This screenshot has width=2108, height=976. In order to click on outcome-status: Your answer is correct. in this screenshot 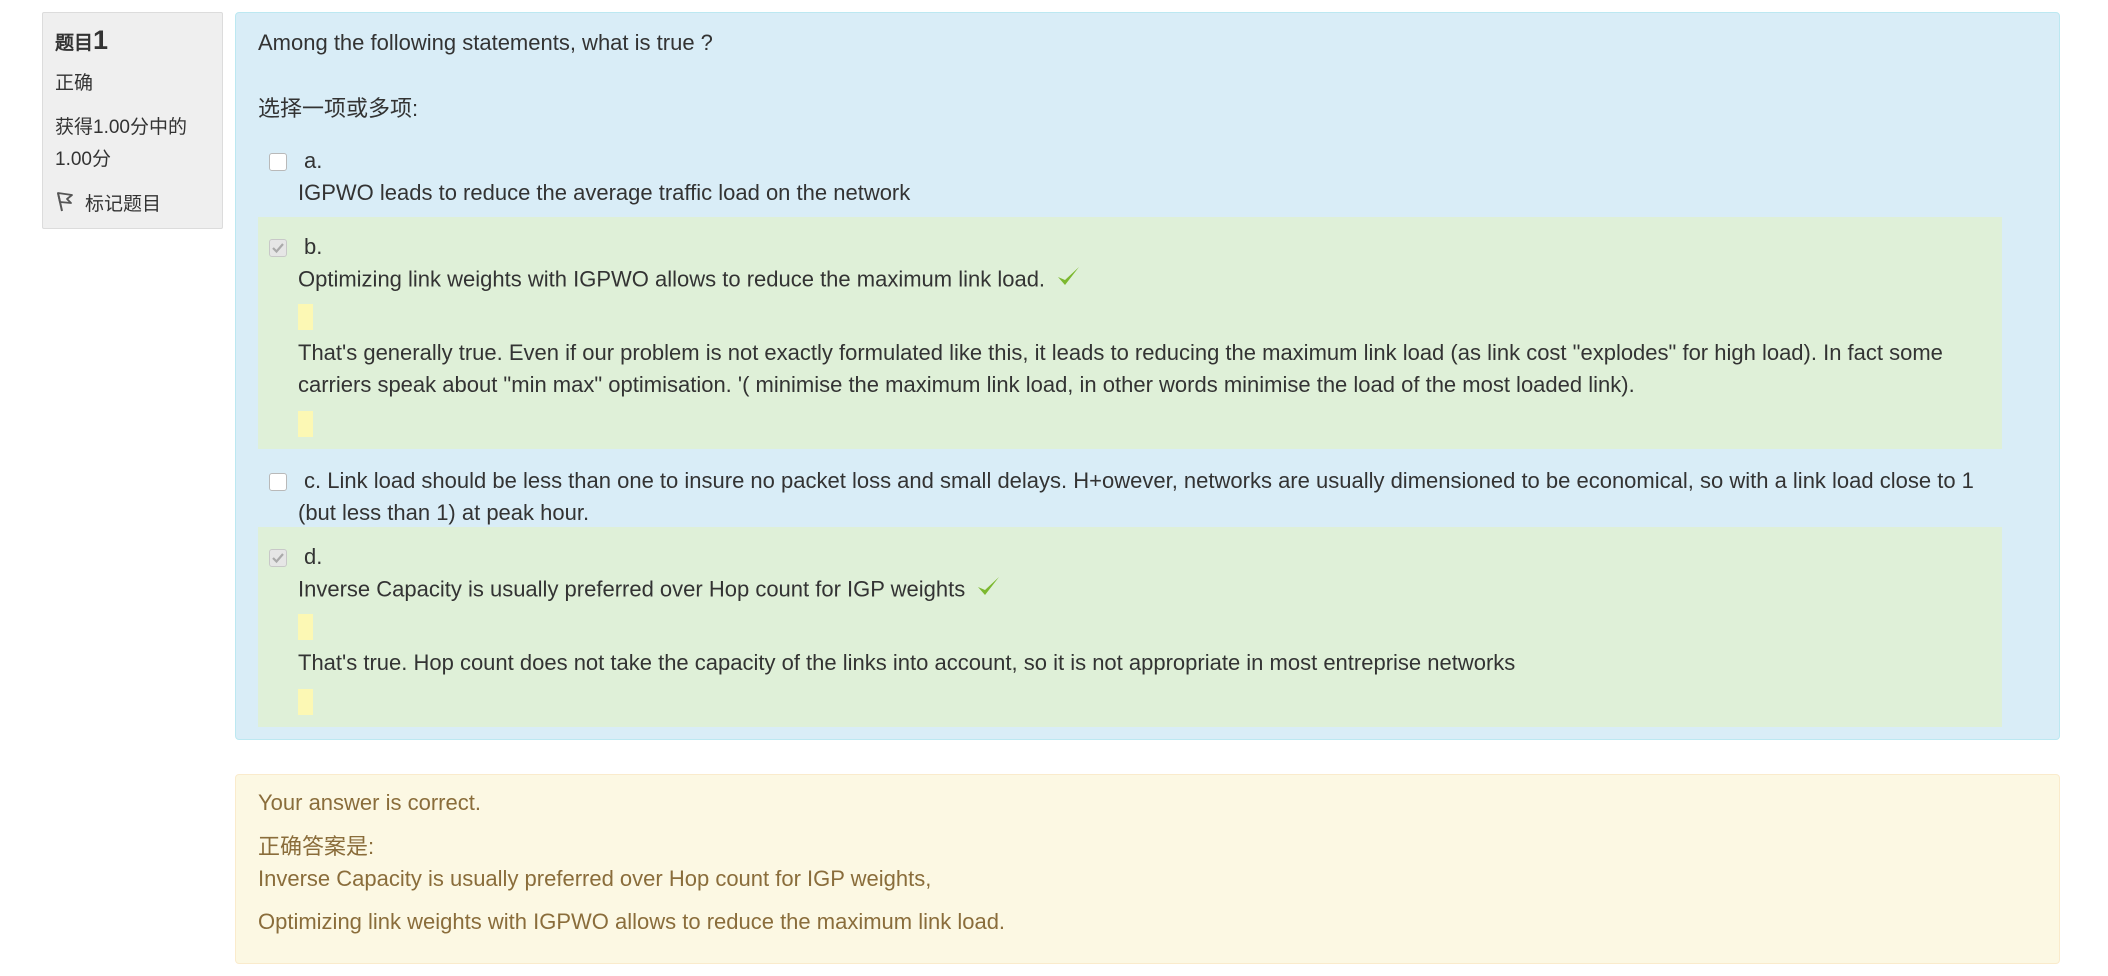, I will do `click(369, 802)`.